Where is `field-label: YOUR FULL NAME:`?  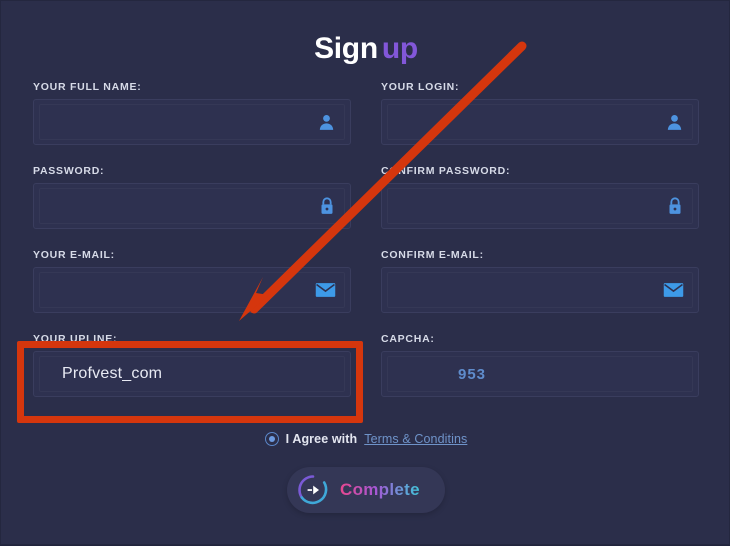
field-label: YOUR FULL NAME: is located at coordinates (87, 87).